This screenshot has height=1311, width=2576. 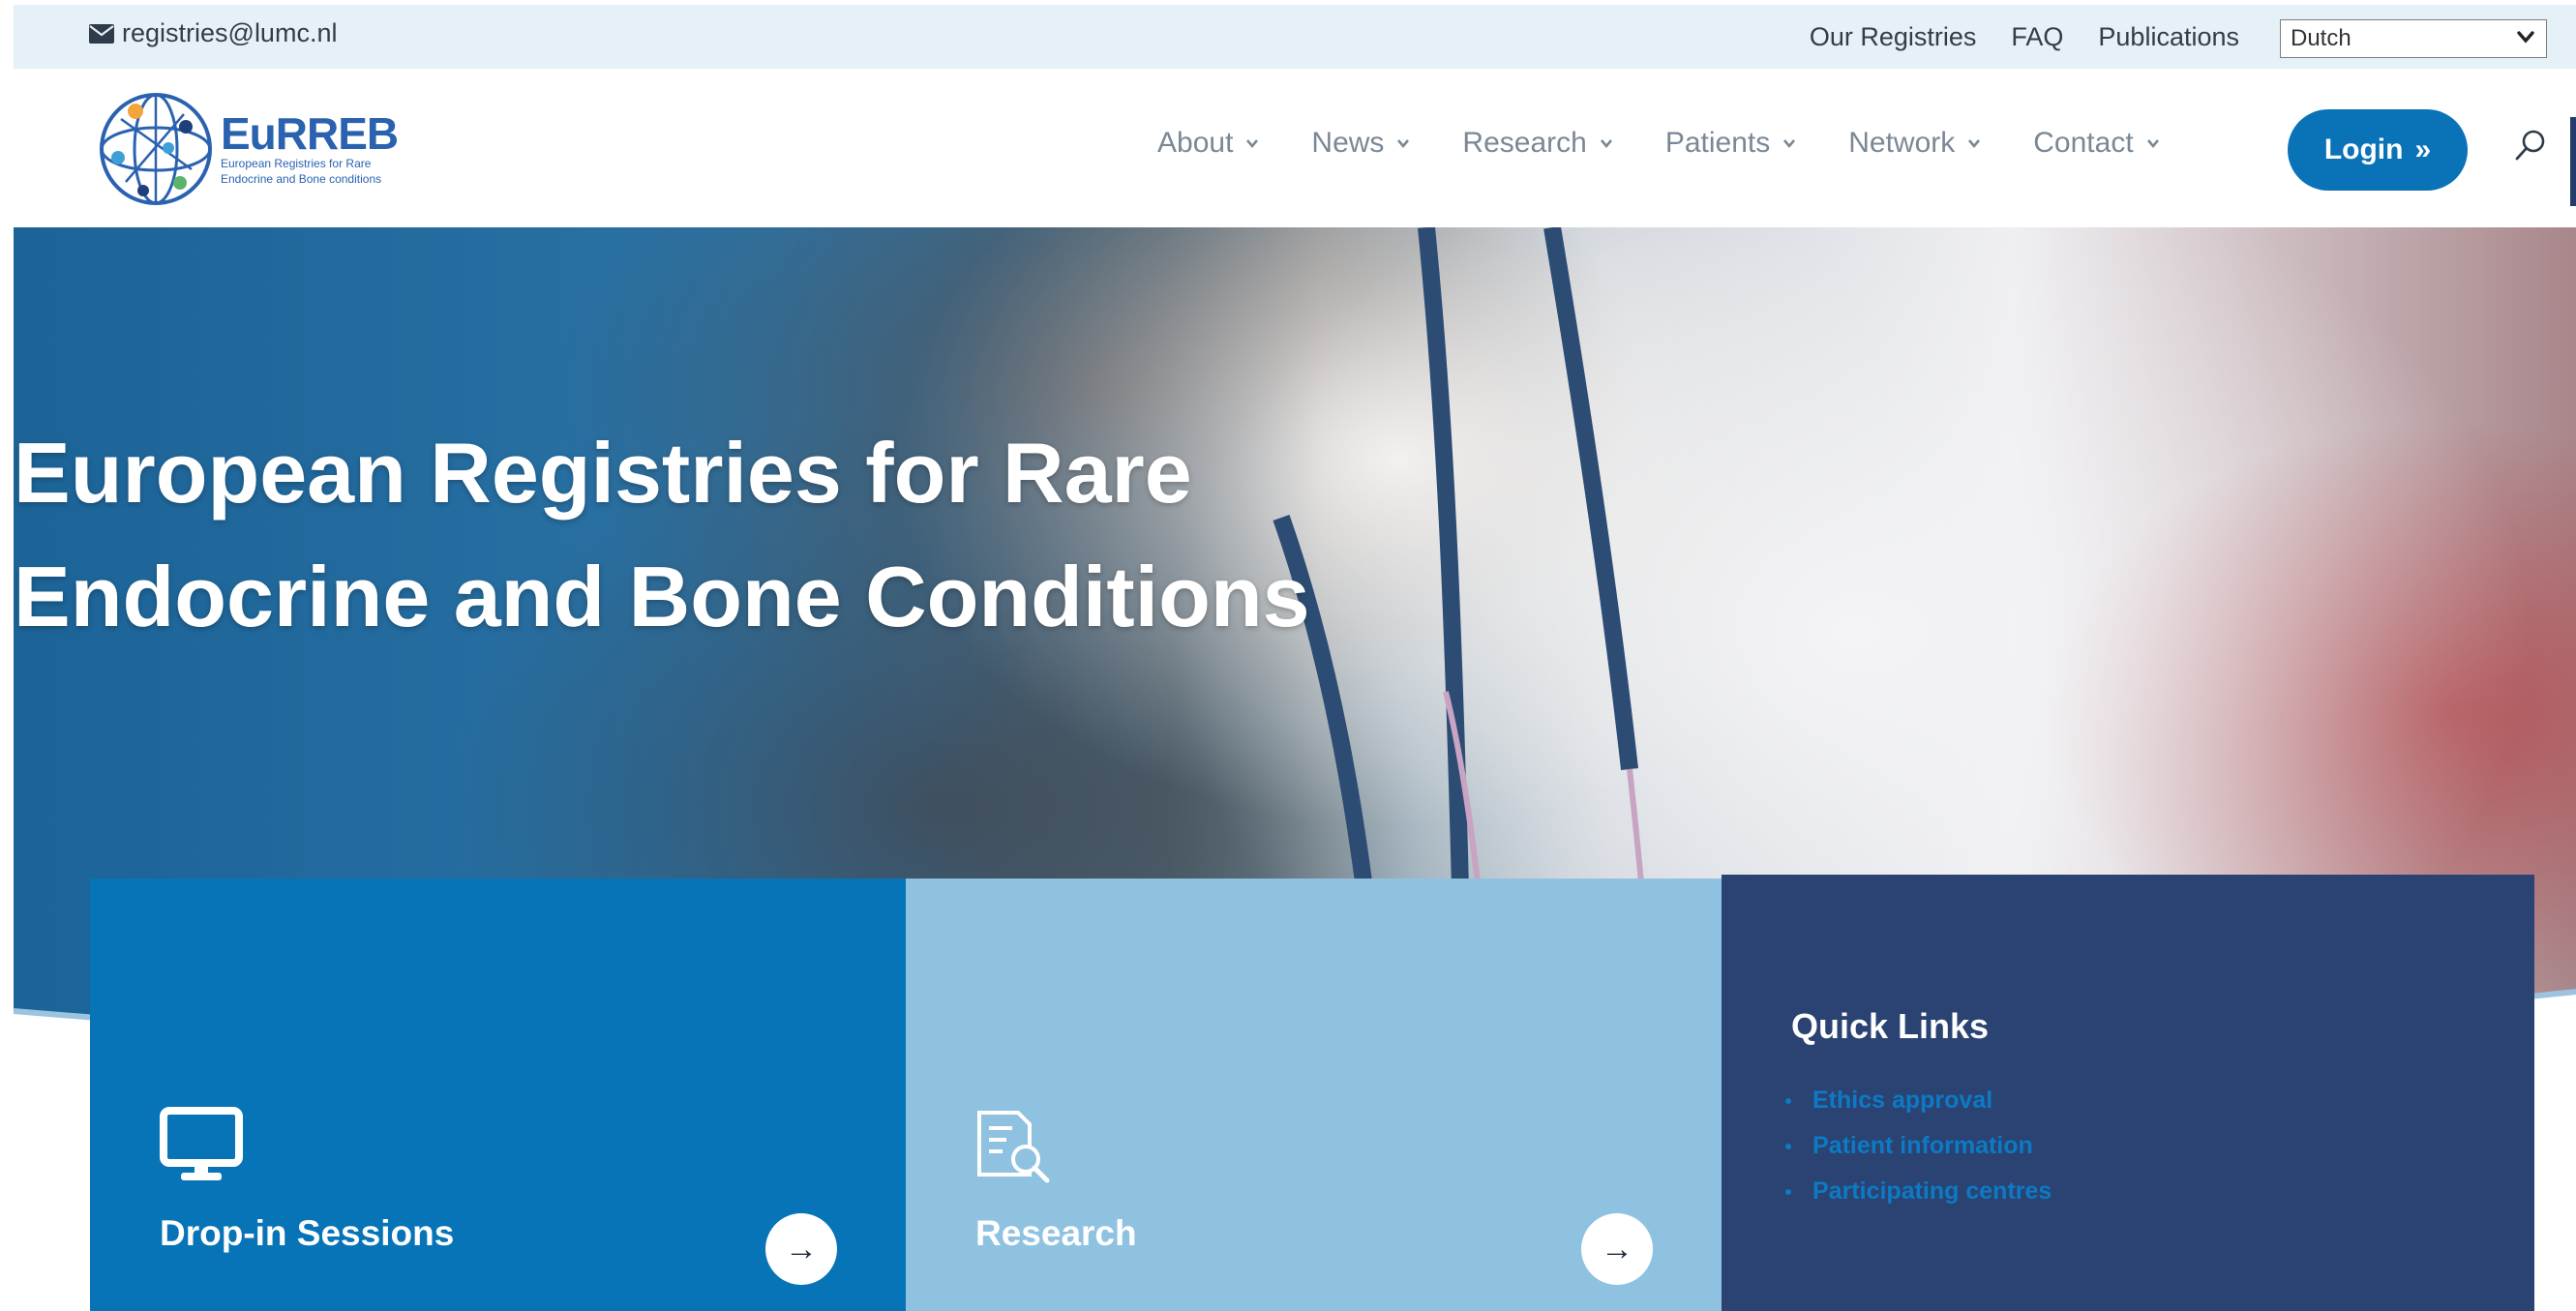 What do you see at coordinates (1902, 143) in the screenshot?
I see `nav-label: Network` at bounding box center [1902, 143].